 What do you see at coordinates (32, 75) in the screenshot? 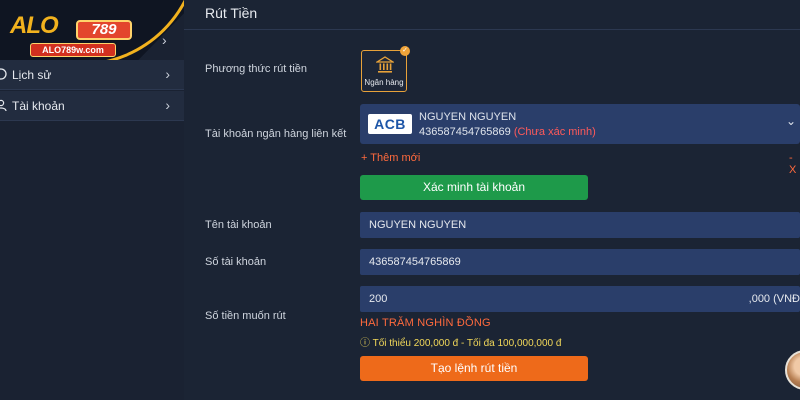
I see `sidebar-item-label: Lịch sử` at bounding box center [32, 75].